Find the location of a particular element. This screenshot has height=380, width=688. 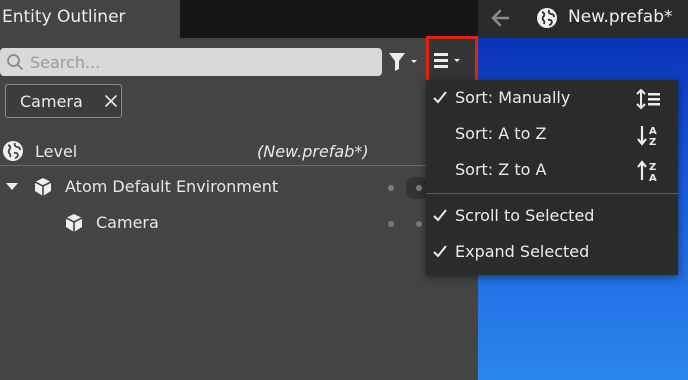

menu-item-scroll-to-selected: Scroll to Selected is located at coordinates (552, 216).